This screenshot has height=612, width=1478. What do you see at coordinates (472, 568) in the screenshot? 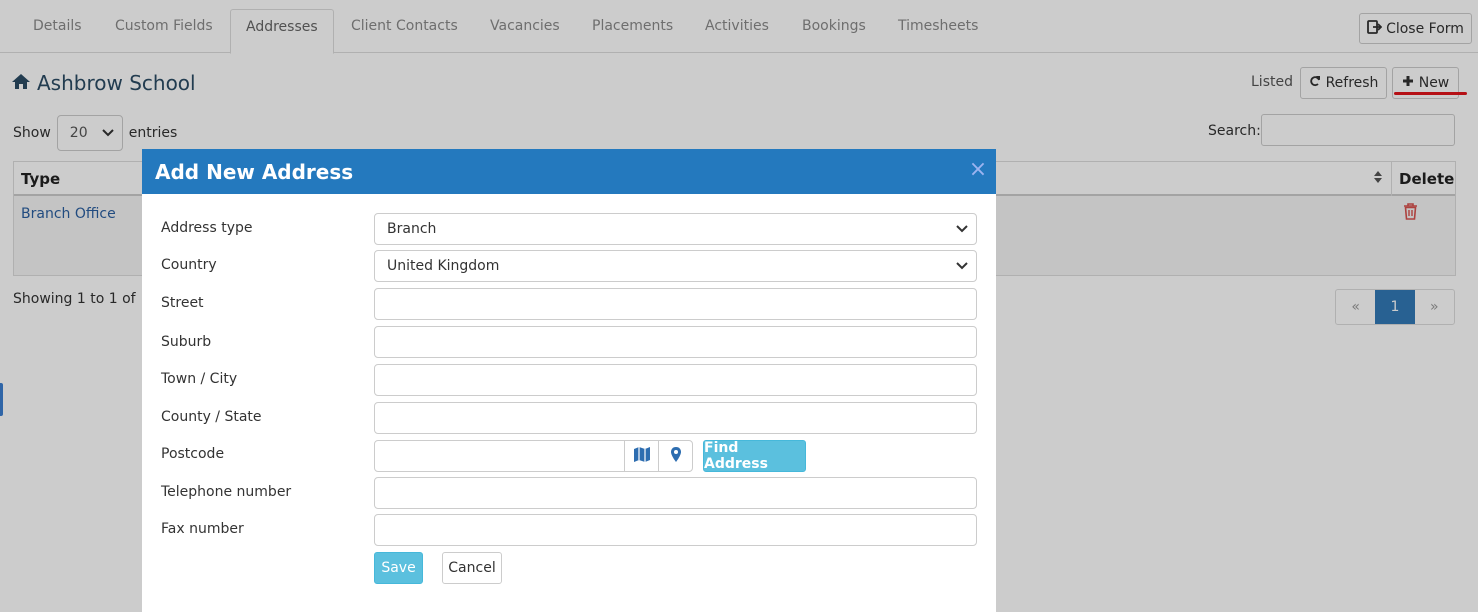
I see `cancel-button: Cancel` at bounding box center [472, 568].